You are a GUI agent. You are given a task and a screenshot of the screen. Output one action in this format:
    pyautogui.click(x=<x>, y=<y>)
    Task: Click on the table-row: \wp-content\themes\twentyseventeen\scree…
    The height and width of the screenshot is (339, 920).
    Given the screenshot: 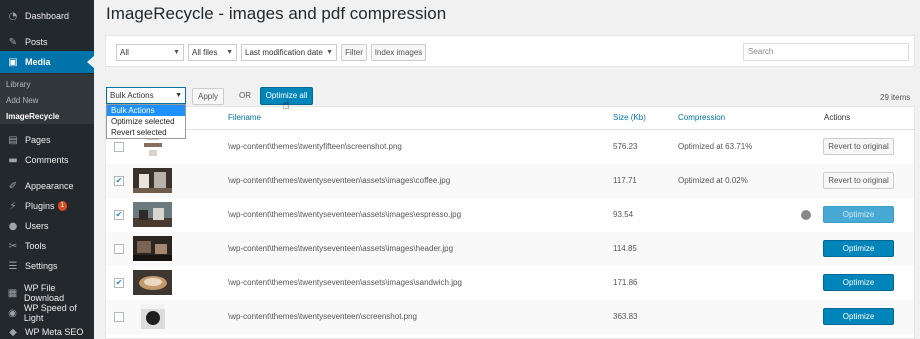 What is the action you would take?
    pyautogui.click(x=510, y=317)
    